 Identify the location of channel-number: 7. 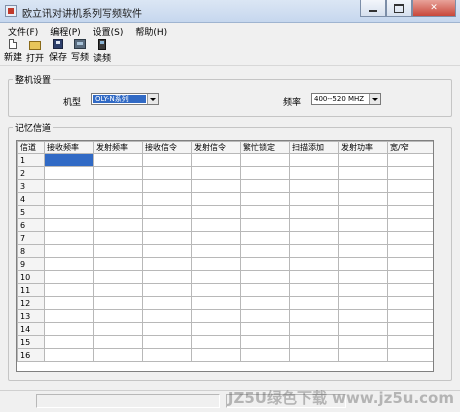
(31, 238).